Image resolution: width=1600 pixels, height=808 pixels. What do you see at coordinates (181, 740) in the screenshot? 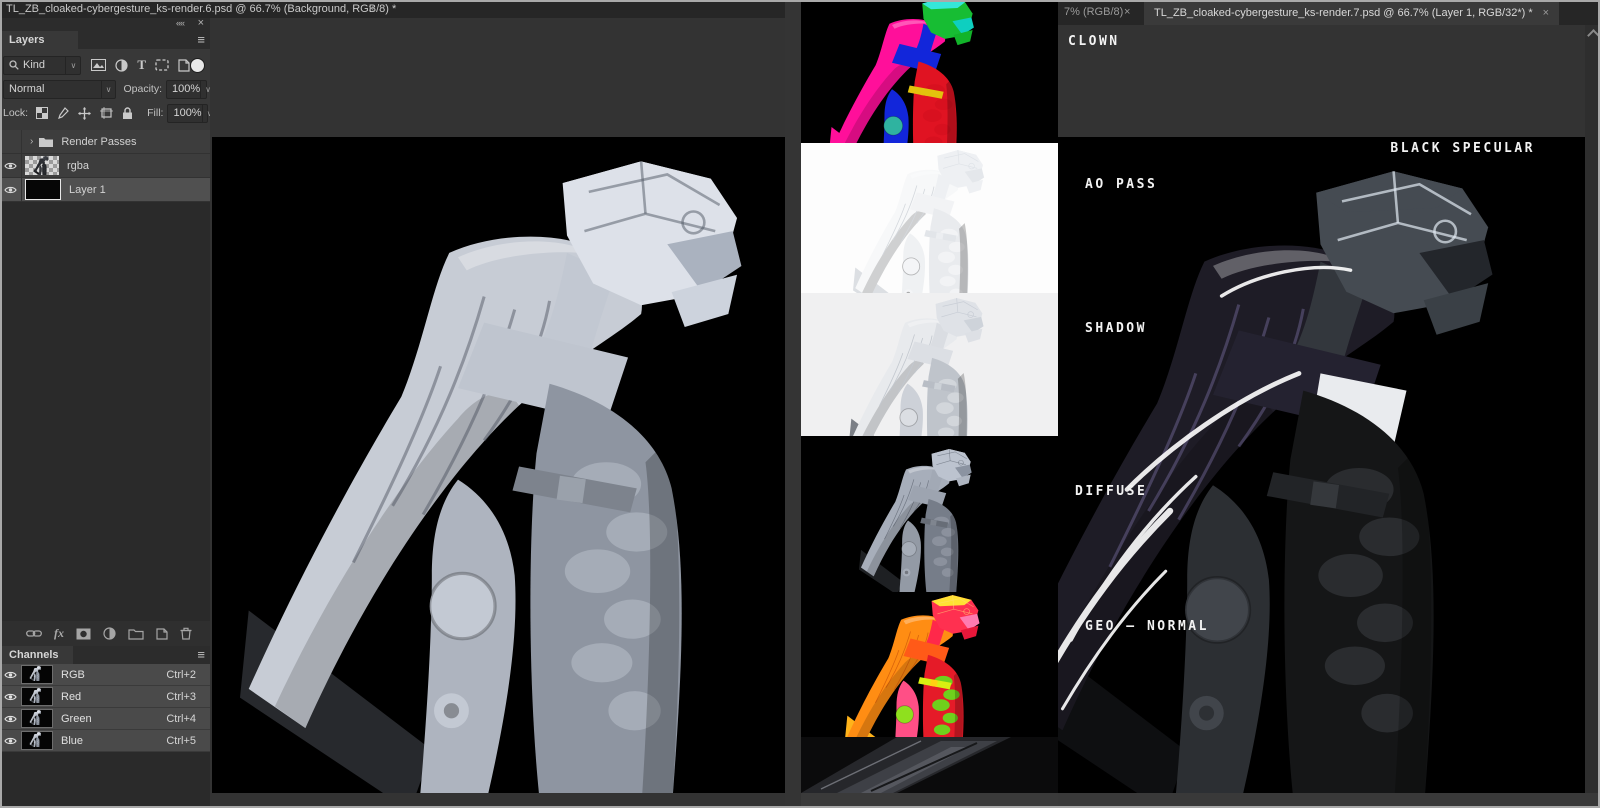
I see `channel-shortcut: Ctrl+5` at bounding box center [181, 740].